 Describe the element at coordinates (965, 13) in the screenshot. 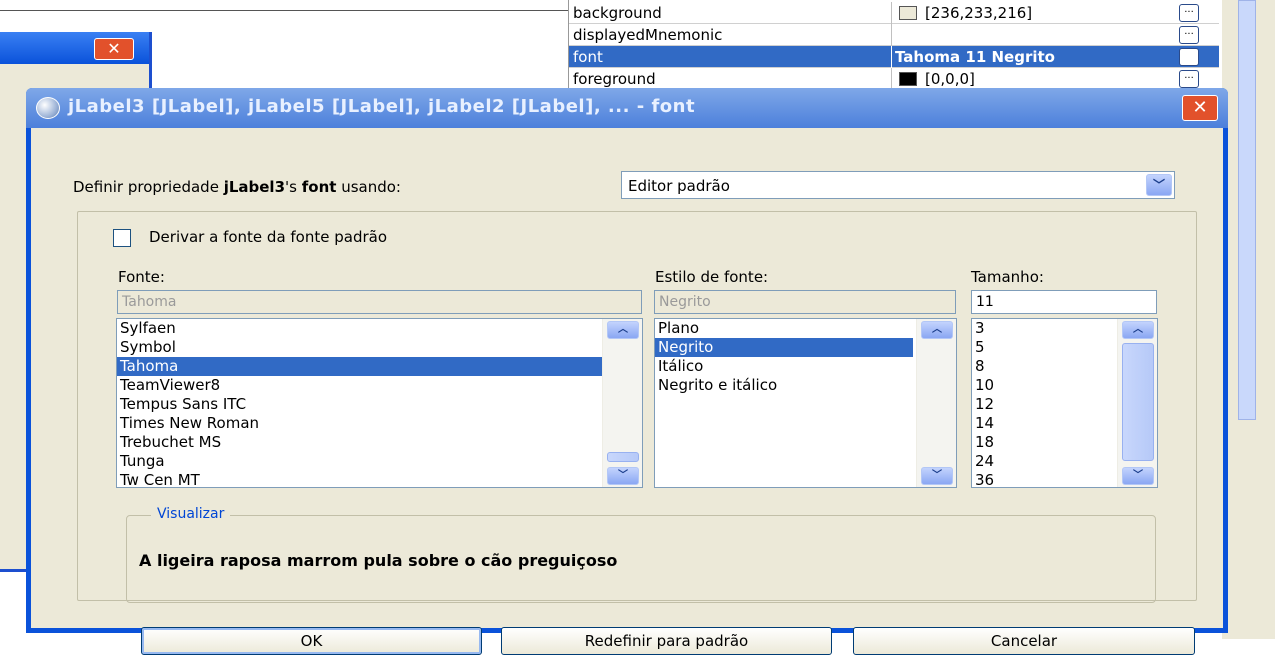

I see `property-value: [236,233,216]` at that location.